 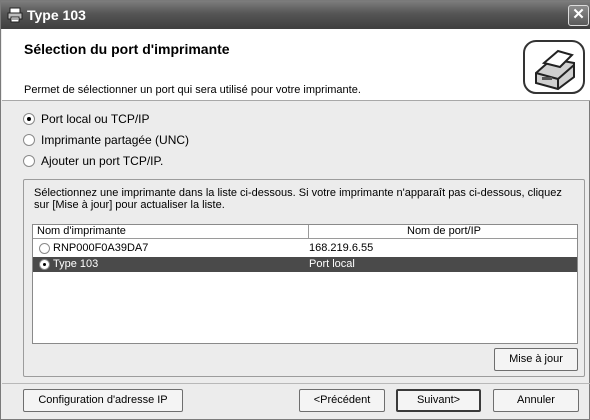 I want to click on printer-small-icon, so click(x=15, y=15).